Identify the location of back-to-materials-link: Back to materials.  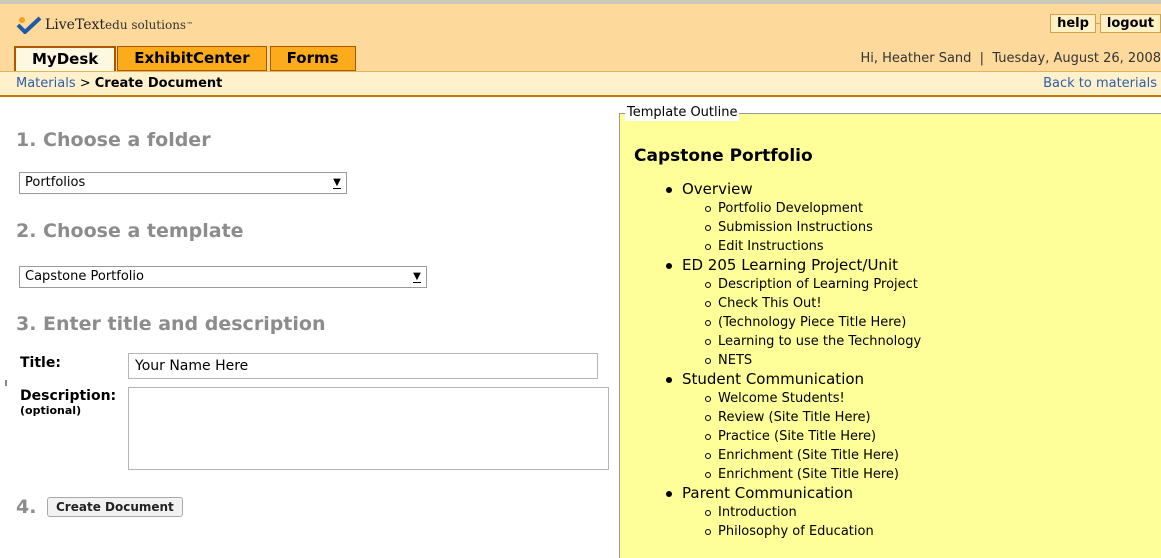
(1100, 83).